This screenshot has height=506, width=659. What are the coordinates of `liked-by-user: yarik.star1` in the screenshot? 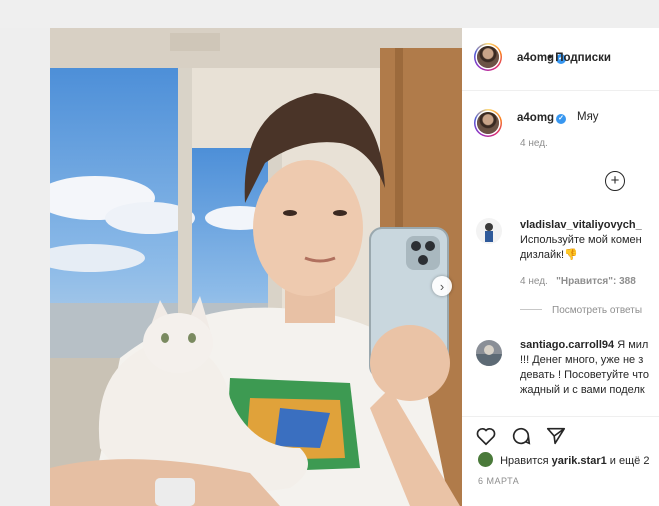 It's located at (579, 461).